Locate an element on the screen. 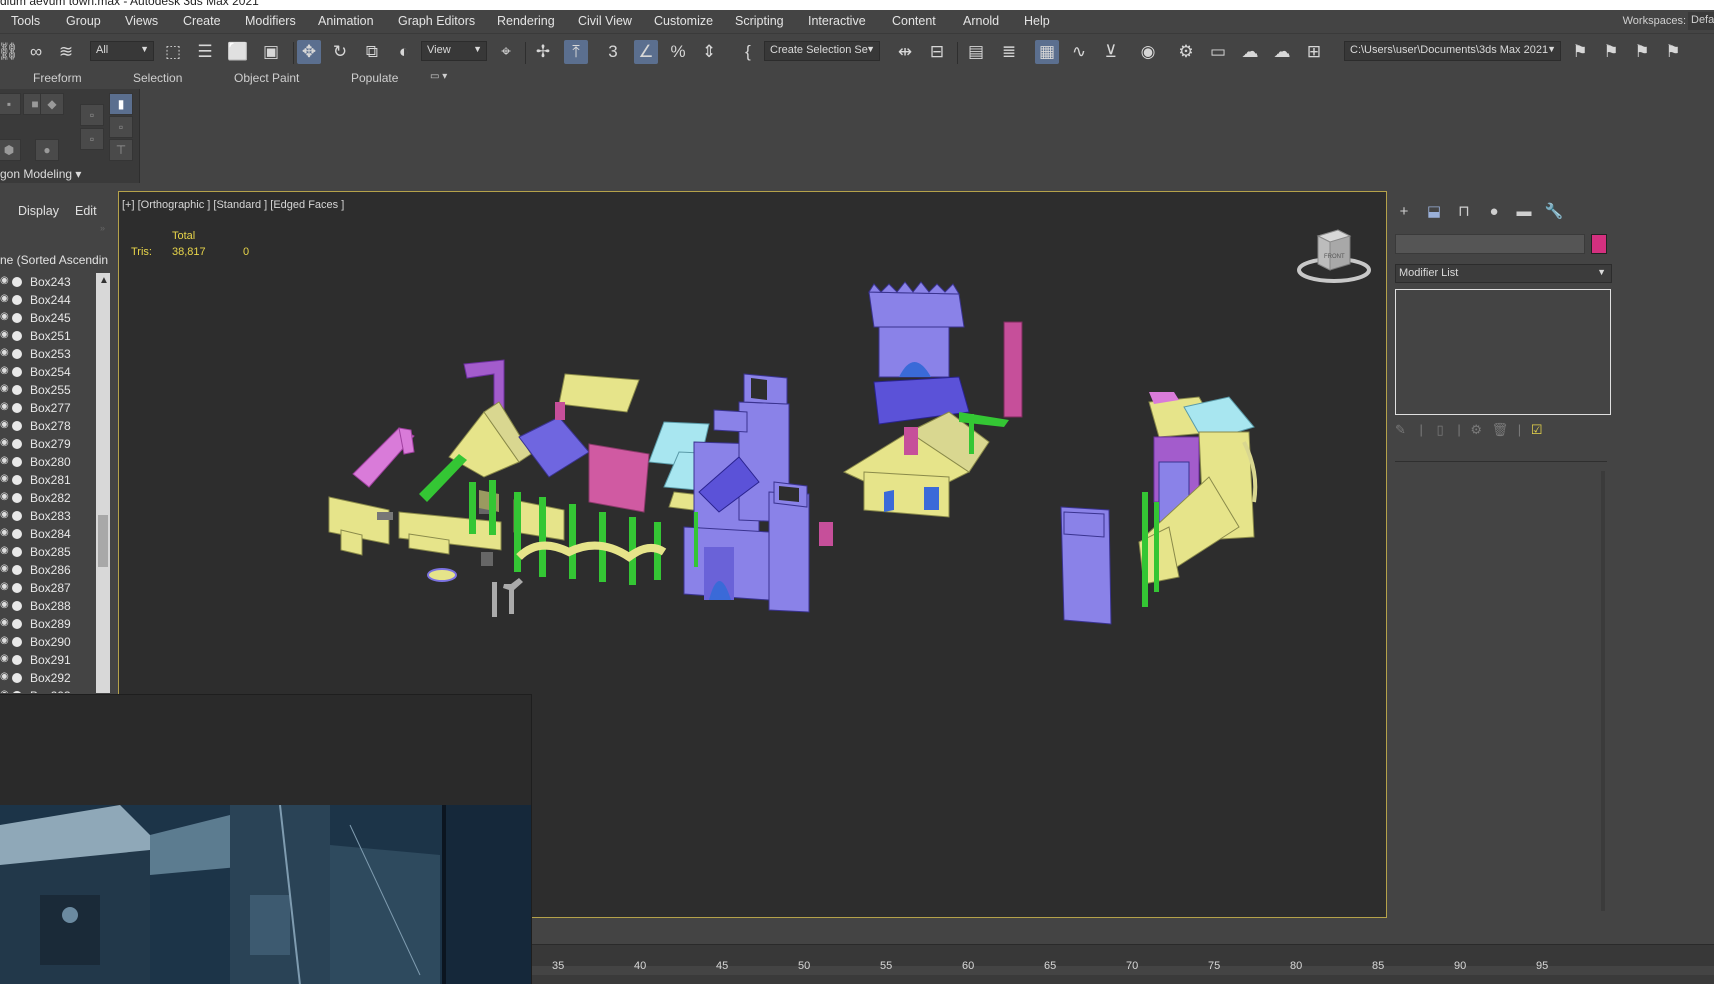  project-settings-icon: ⚑ is located at coordinates (1673, 52).